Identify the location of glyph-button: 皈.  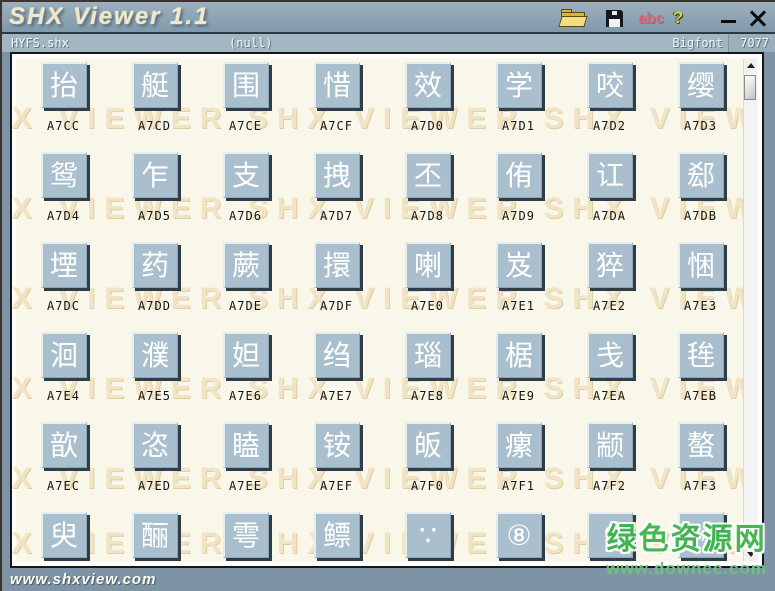
(427, 445).